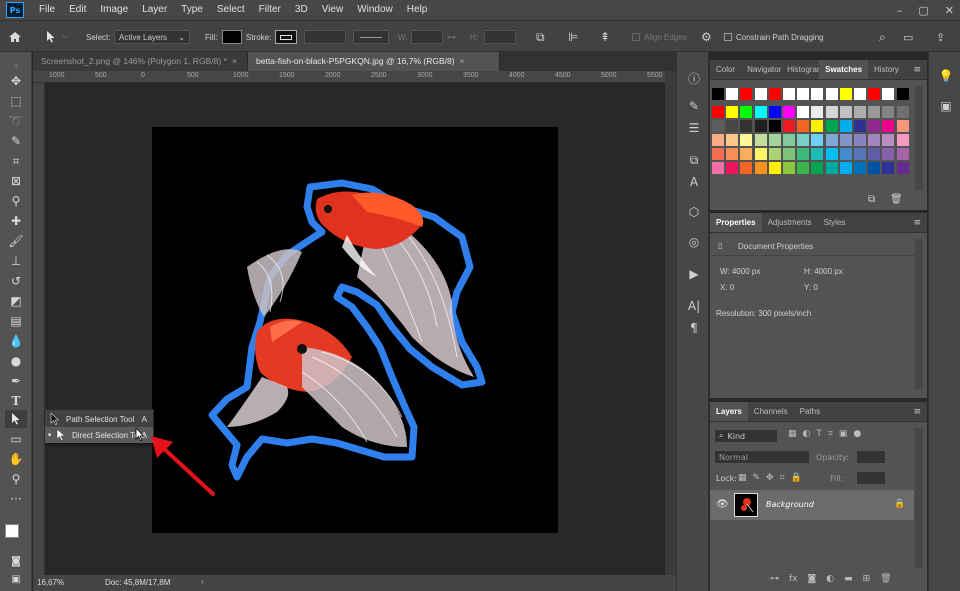  What do you see at coordinates (325, 37) in the screenshot?
I see `stroke-width-field` at bounding box center [325, 37].